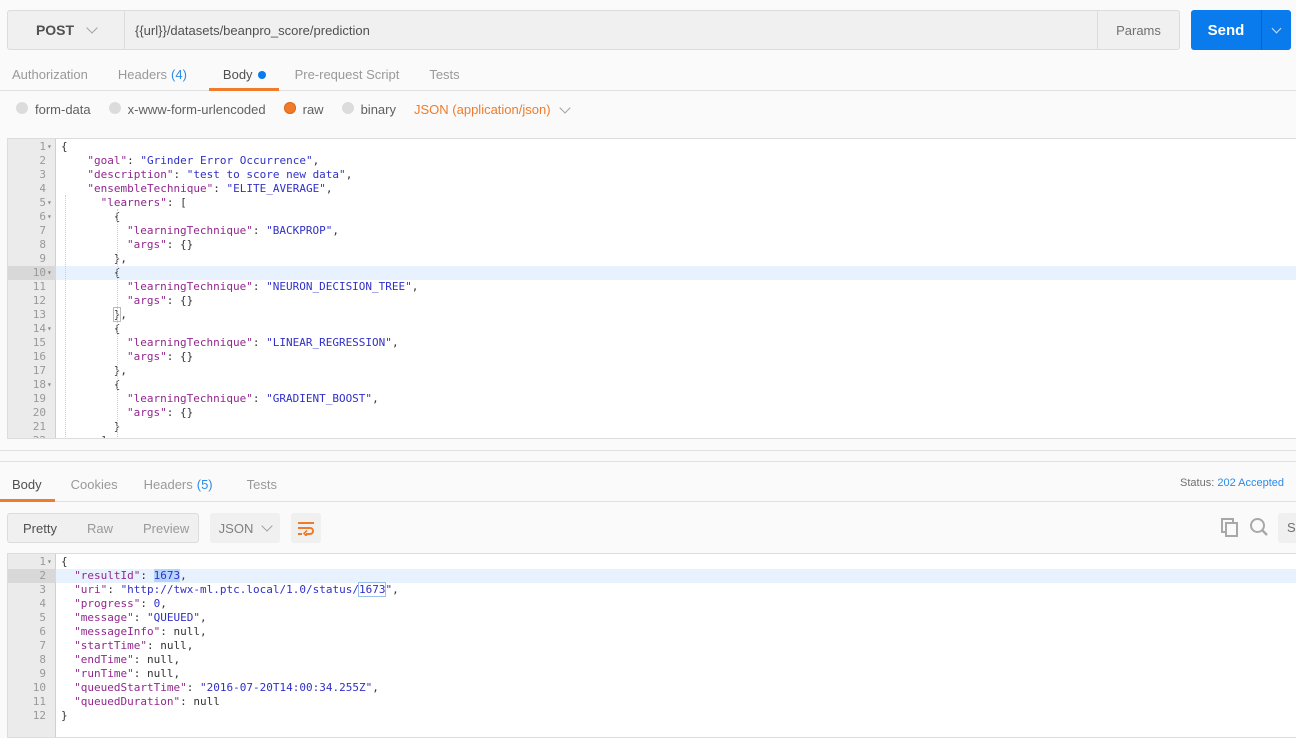  I want to click on code-token: "queuedDuration", so click(127, 701).